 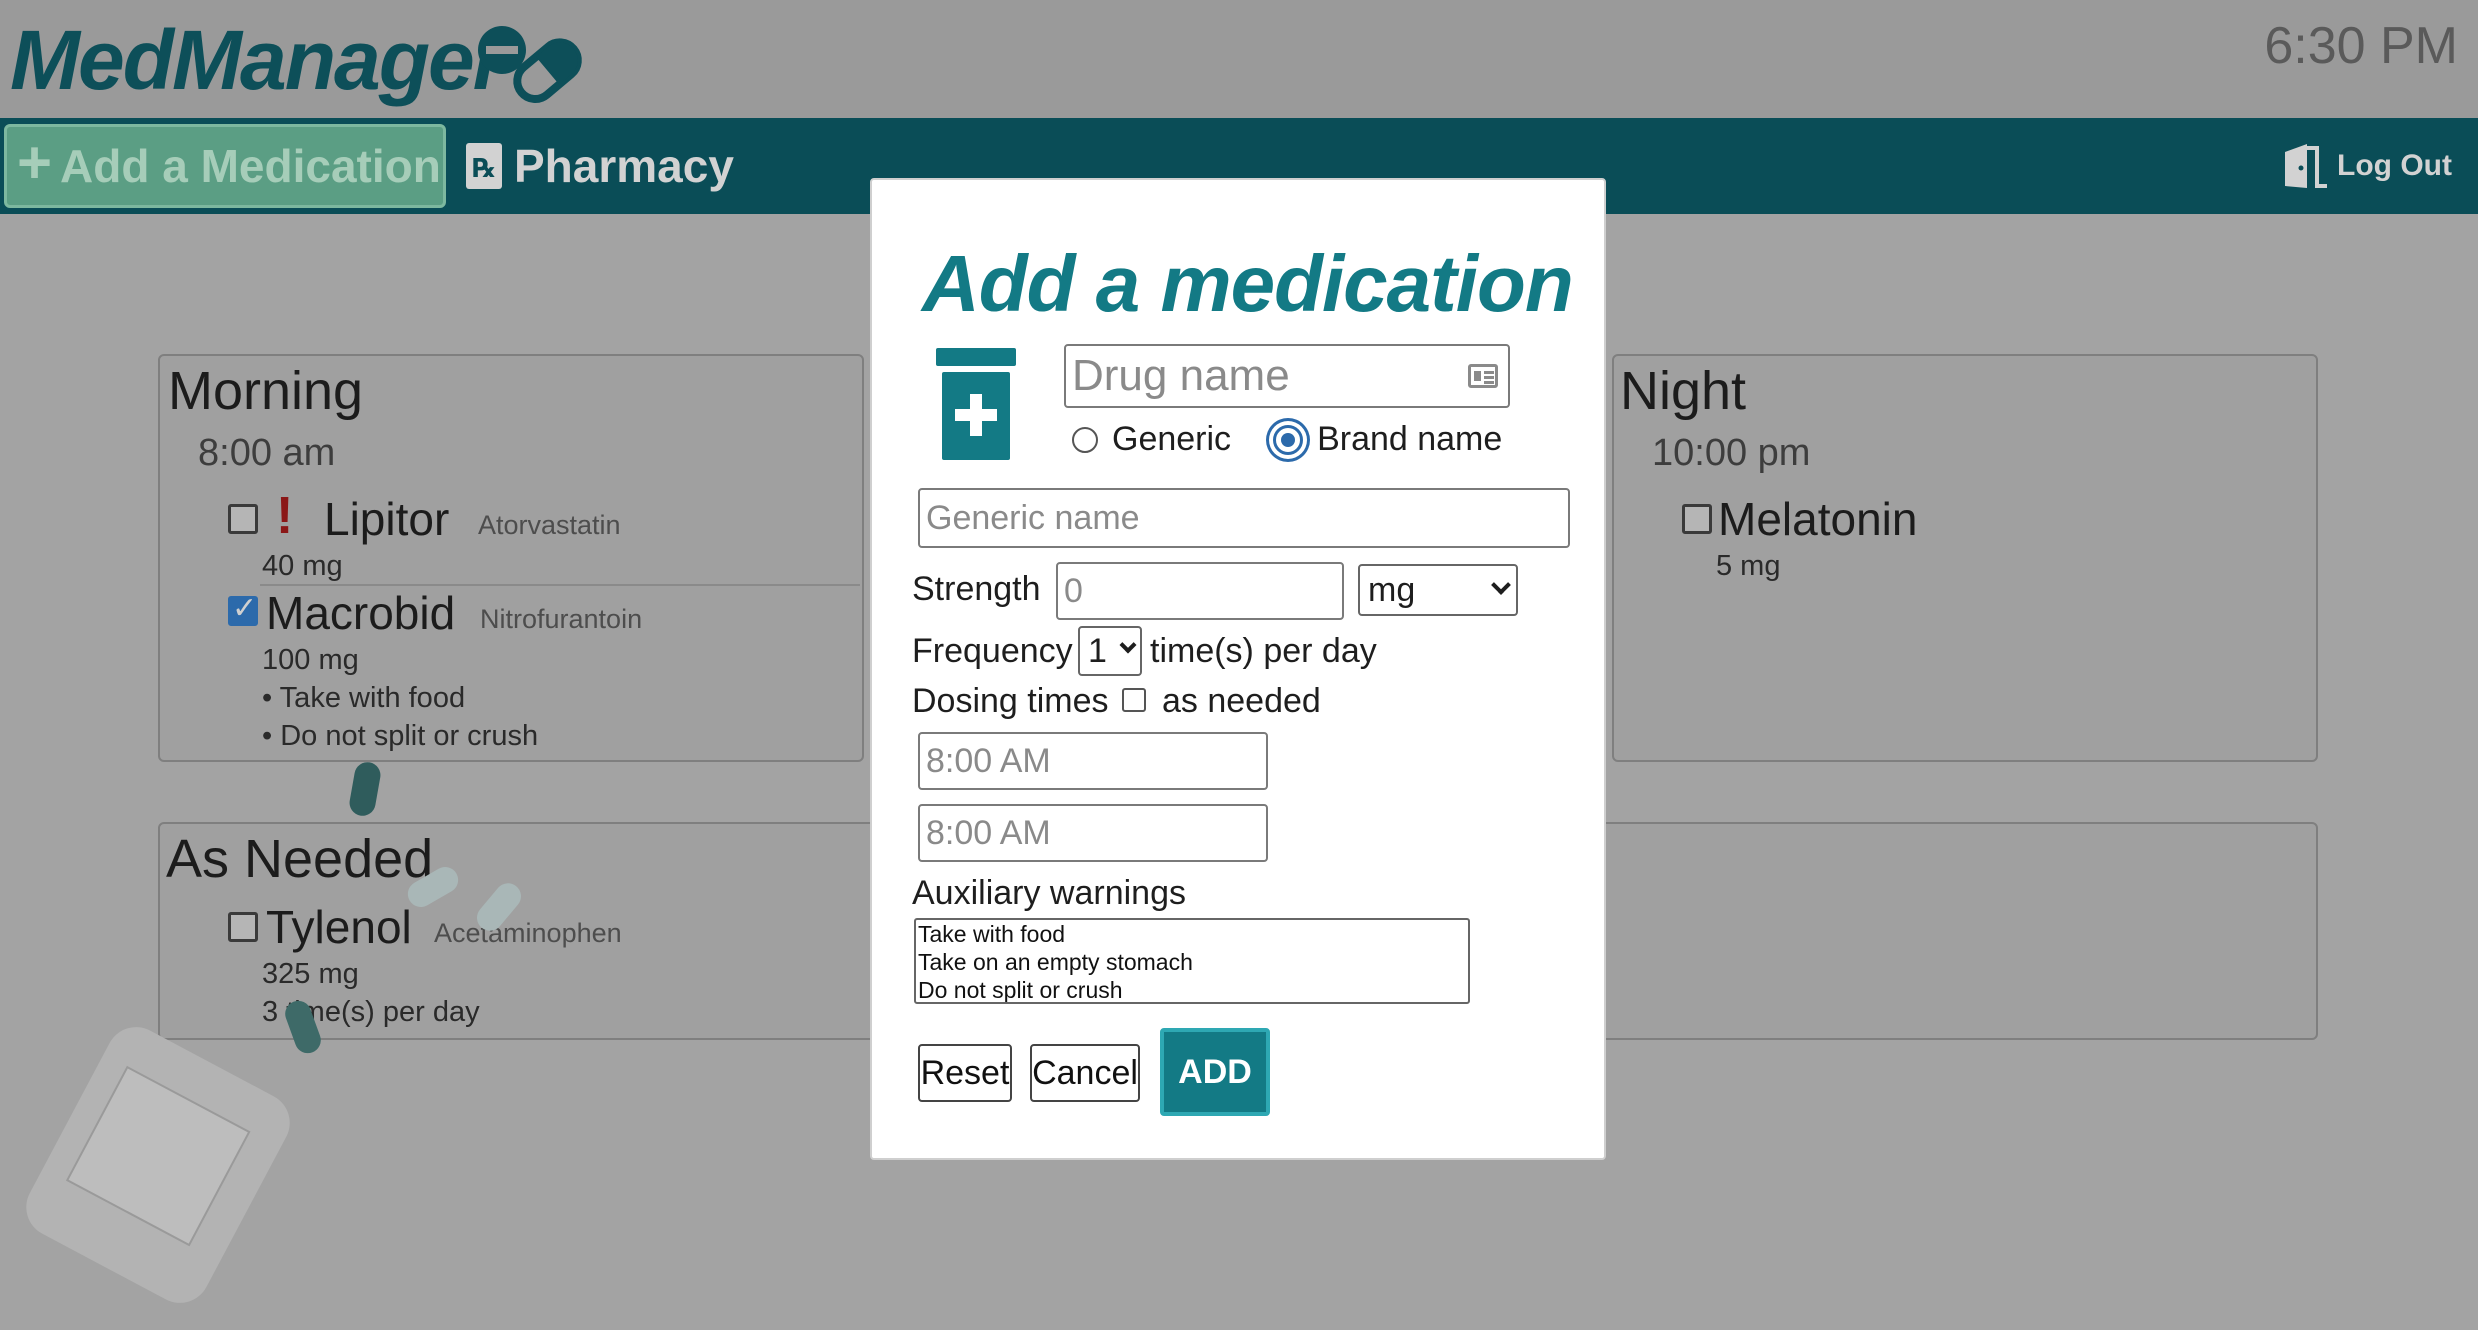 I want to click on add-medication-nav-button: + Add a Medication, so click(x=225, y=166).